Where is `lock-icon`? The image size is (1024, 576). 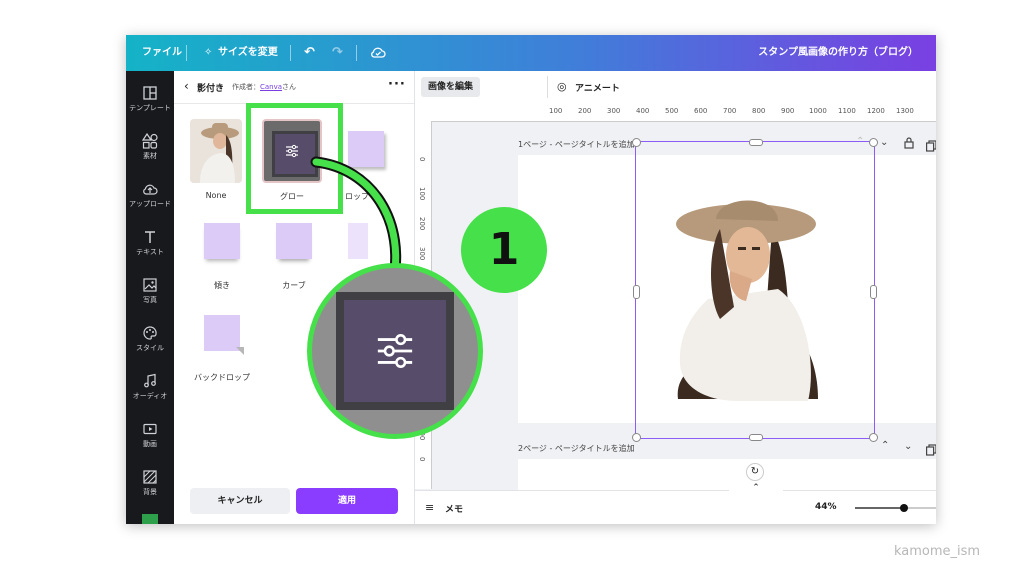 lock-icon is located at coordinates (909, 144).